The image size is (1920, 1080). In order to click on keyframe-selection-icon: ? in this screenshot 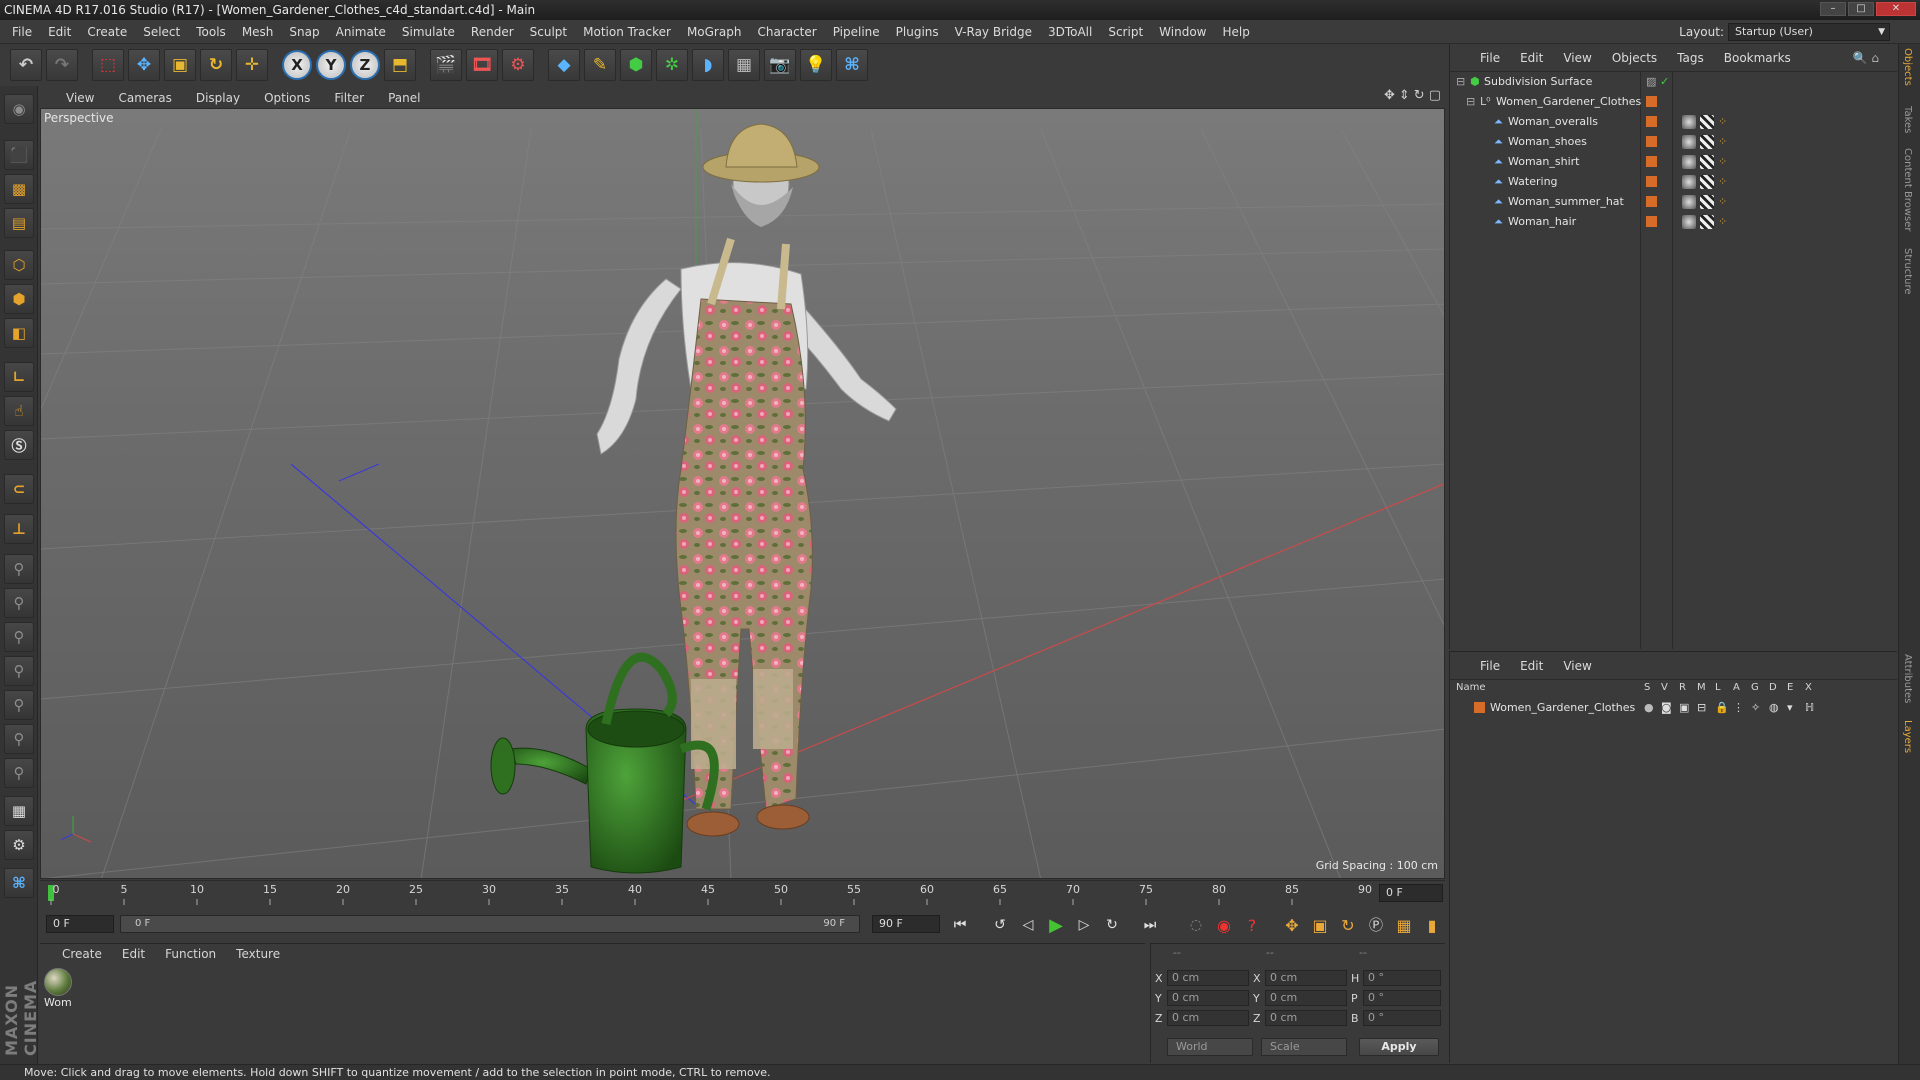, I will do `click(1252, 925)`.